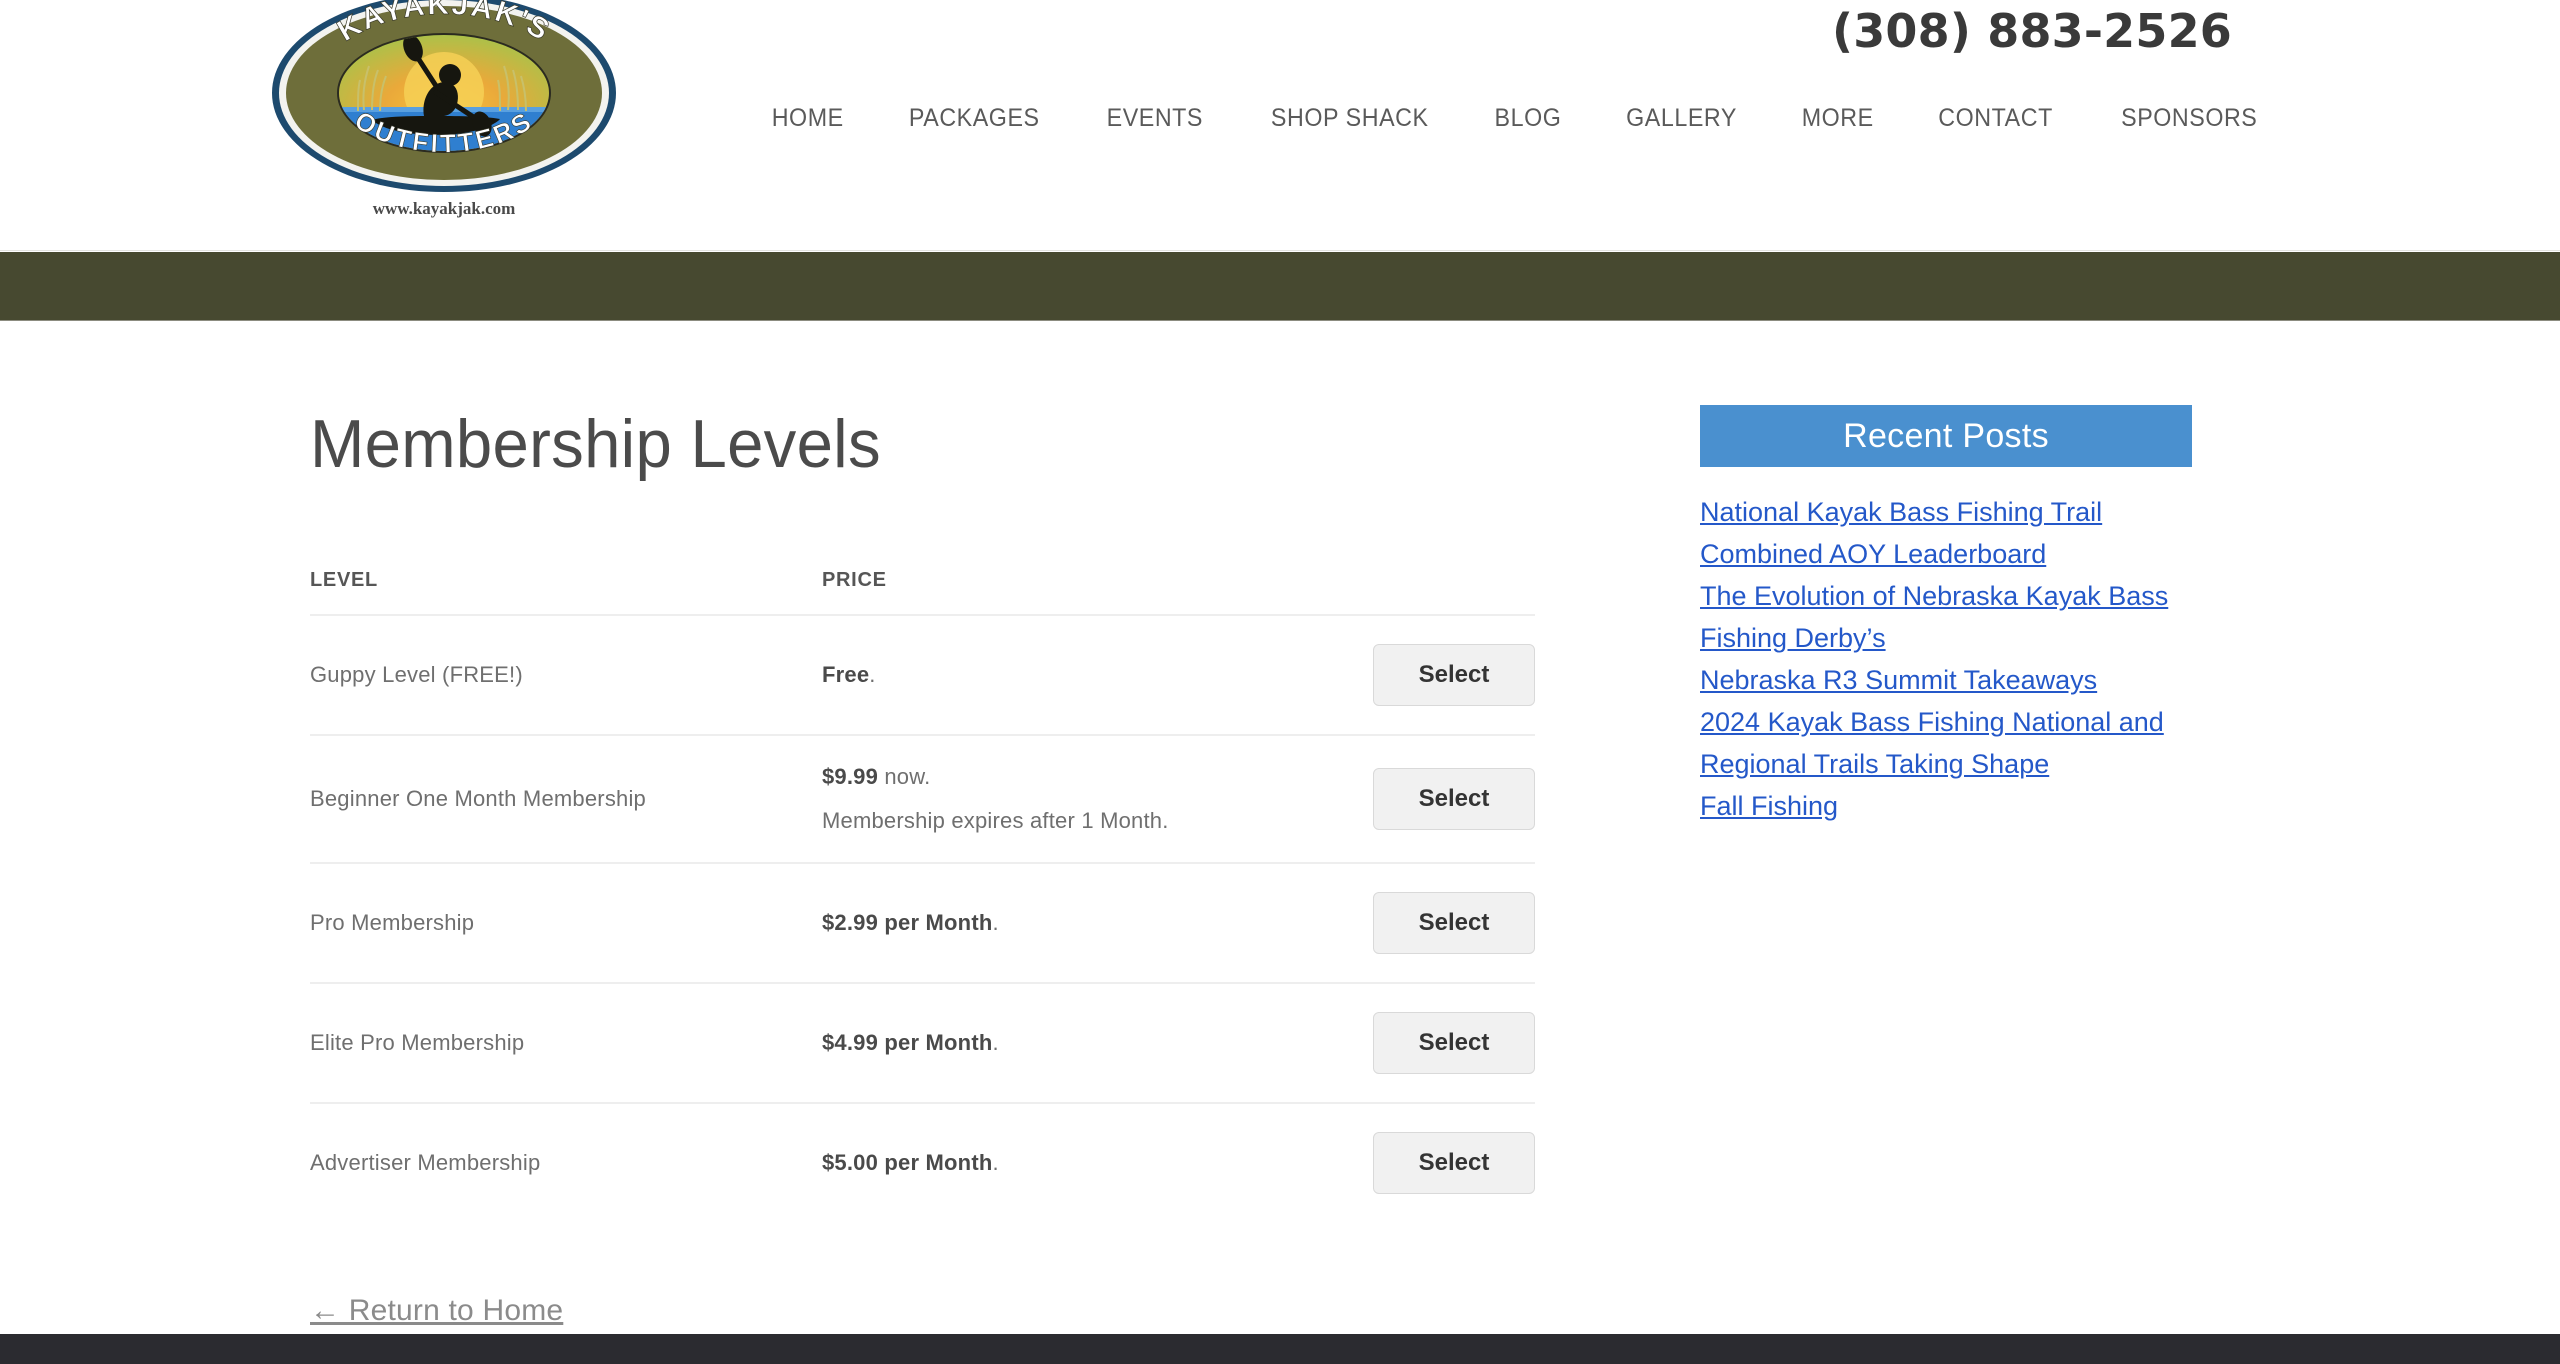 The image size is (2560, 1364). I want to click on list-item: Nebraska R3 Summit Takeaways, so click(1946, 680).